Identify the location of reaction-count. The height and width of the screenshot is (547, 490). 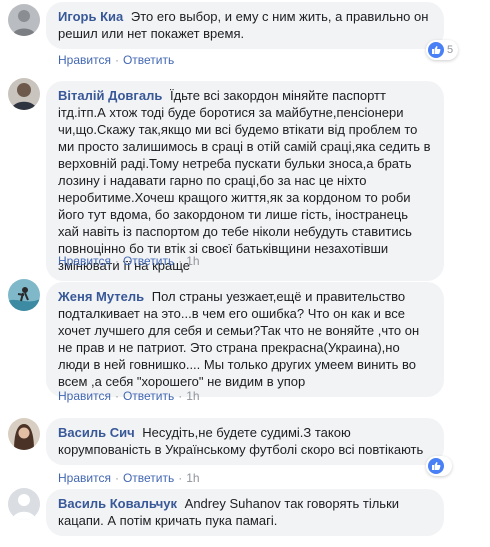
(439, 466).